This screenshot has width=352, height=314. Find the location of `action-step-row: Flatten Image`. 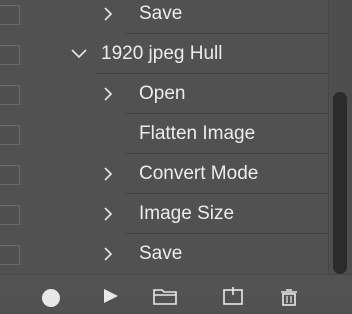

action-step-row: Flatten Image is located at coordinates (176, 134).